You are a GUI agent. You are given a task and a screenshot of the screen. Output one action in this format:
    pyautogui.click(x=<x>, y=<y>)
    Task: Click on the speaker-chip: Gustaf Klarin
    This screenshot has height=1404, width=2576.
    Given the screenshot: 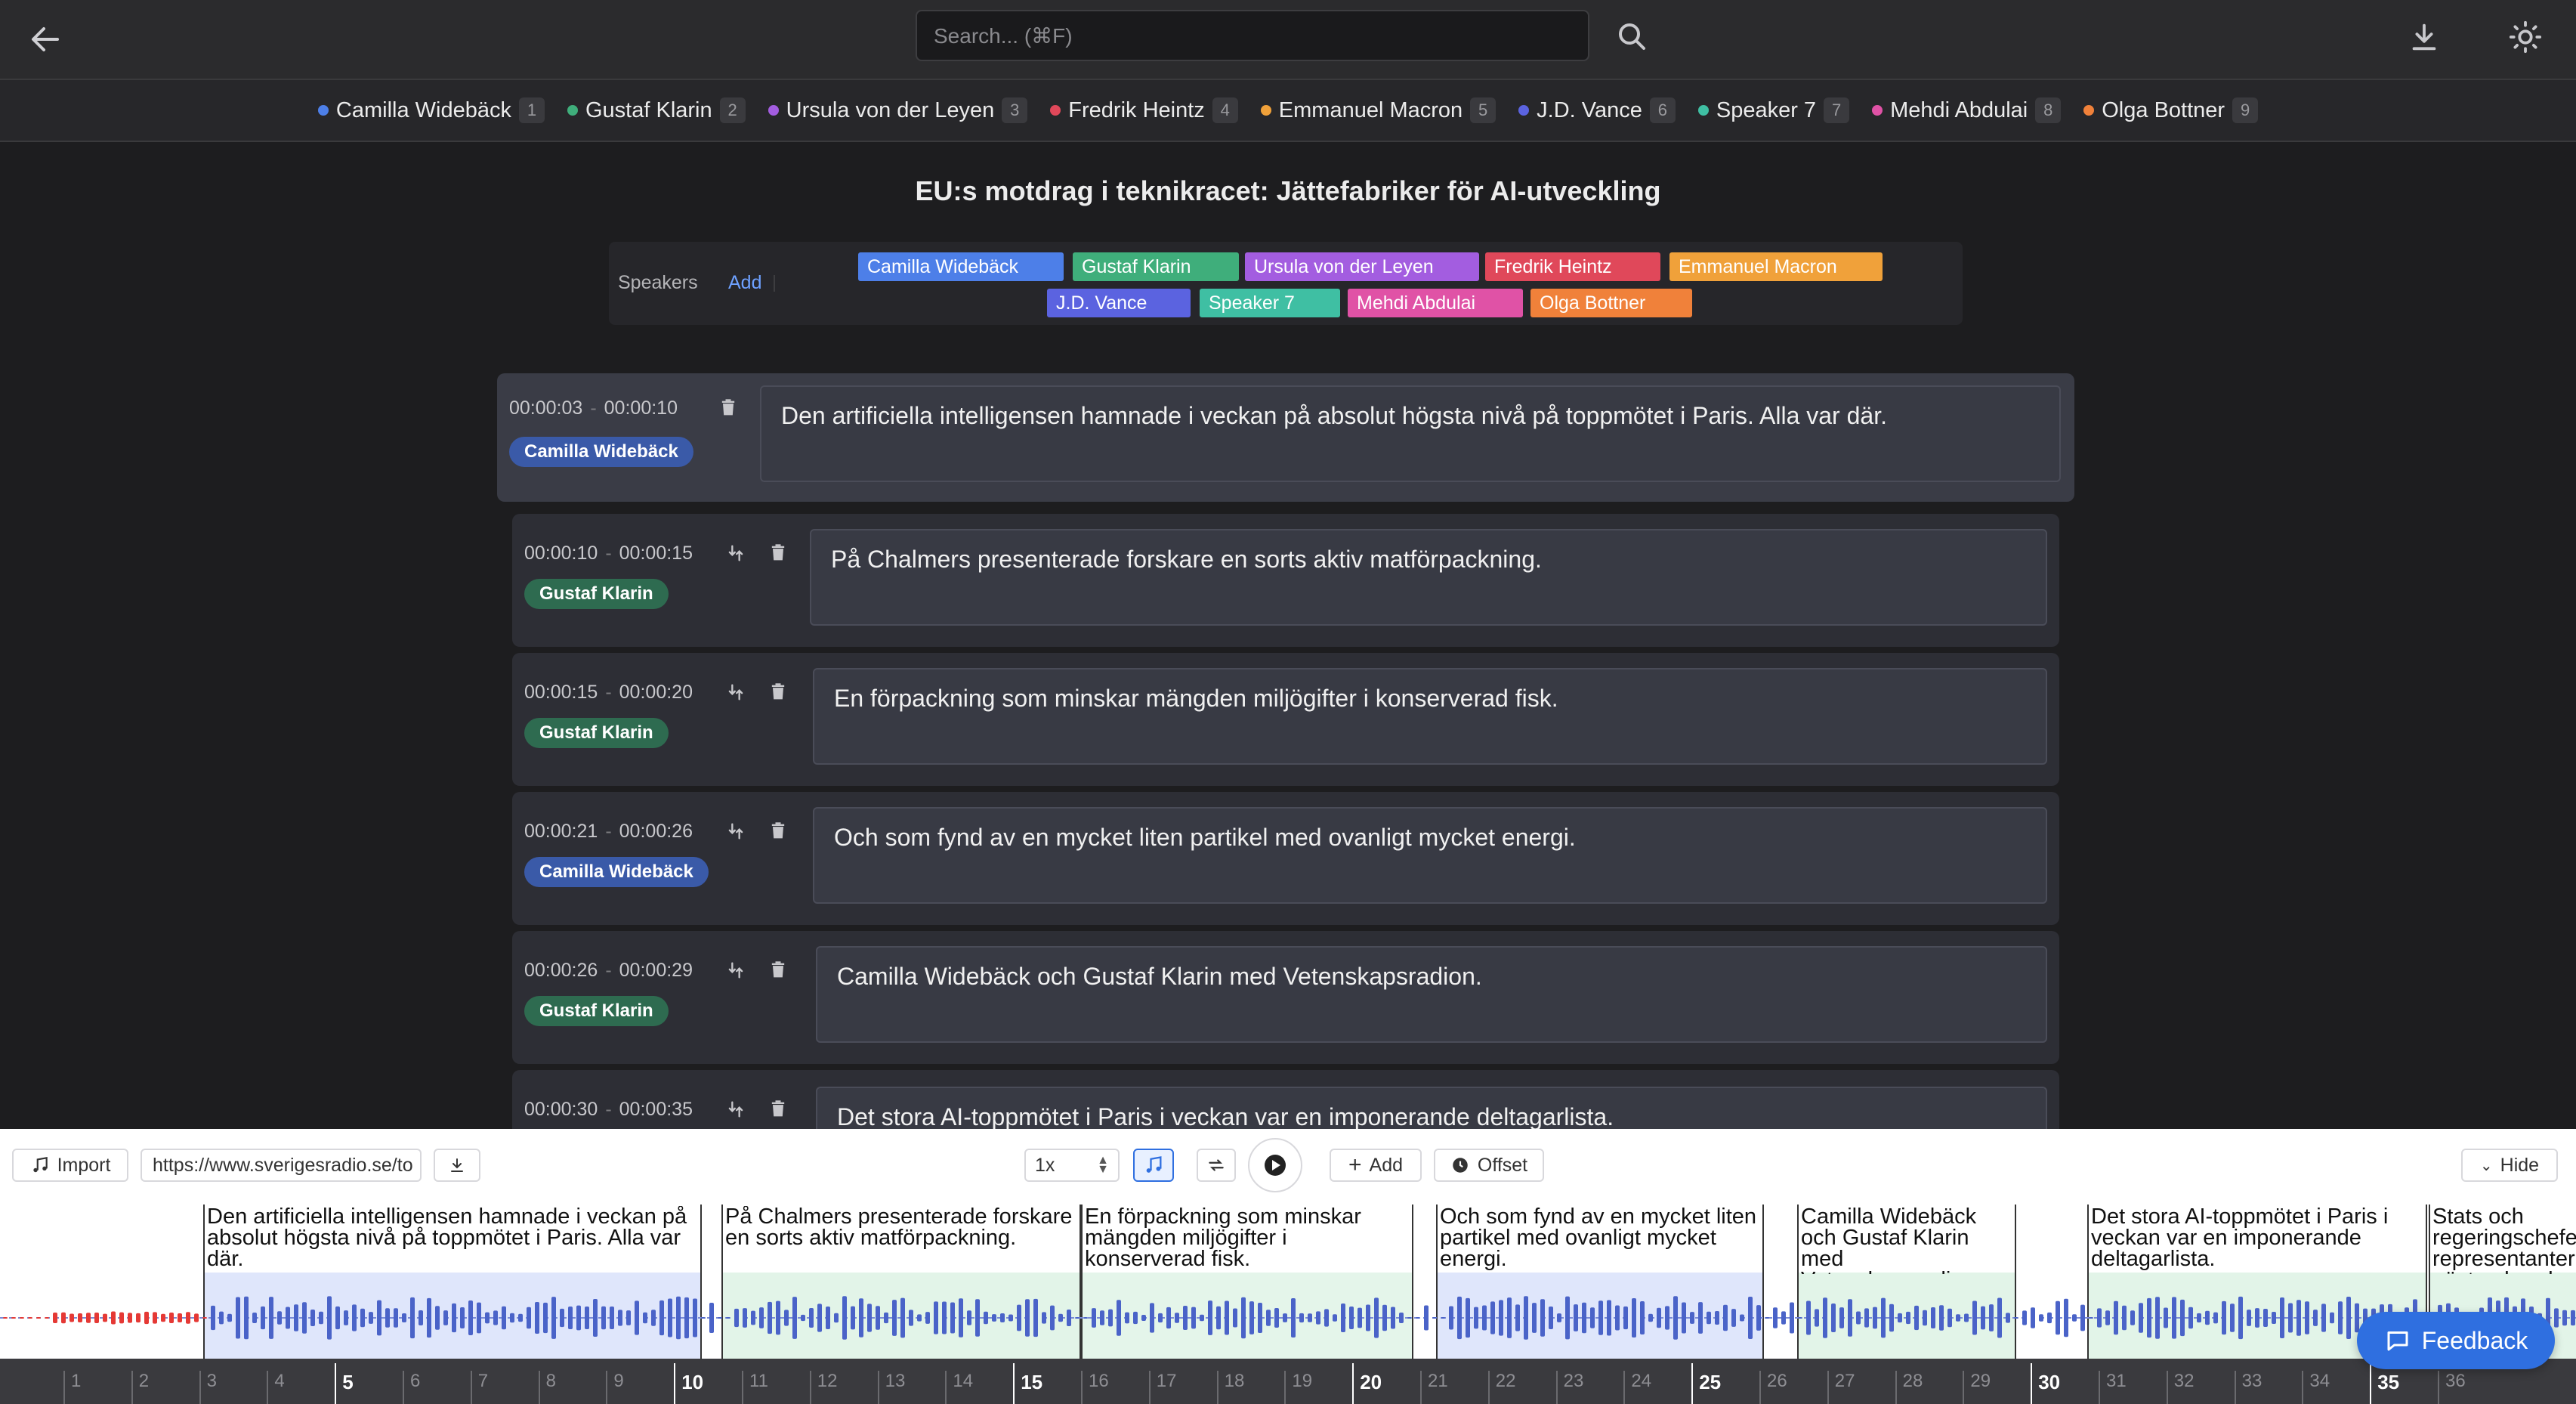 What is the action you would take?
    pyautogui.click(x=1156, y=266)
    